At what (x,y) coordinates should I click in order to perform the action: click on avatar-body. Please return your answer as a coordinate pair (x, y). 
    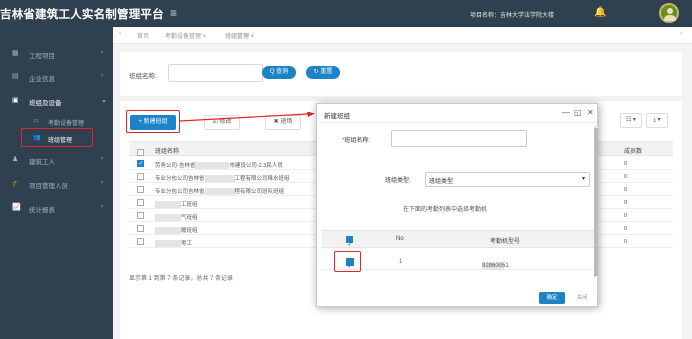
    Looking at the image, I should click on (670, 18).